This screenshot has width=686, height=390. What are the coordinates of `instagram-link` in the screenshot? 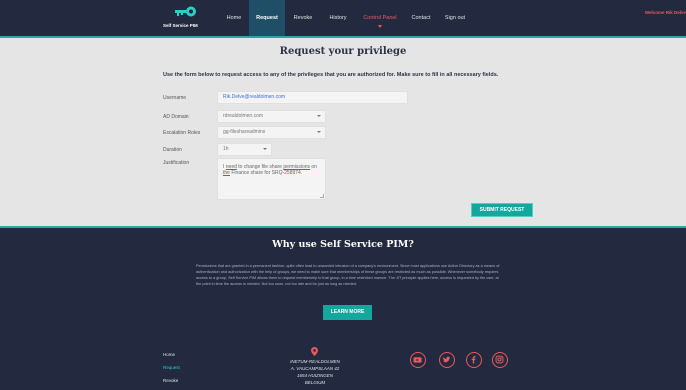 It's located at (500, 360).